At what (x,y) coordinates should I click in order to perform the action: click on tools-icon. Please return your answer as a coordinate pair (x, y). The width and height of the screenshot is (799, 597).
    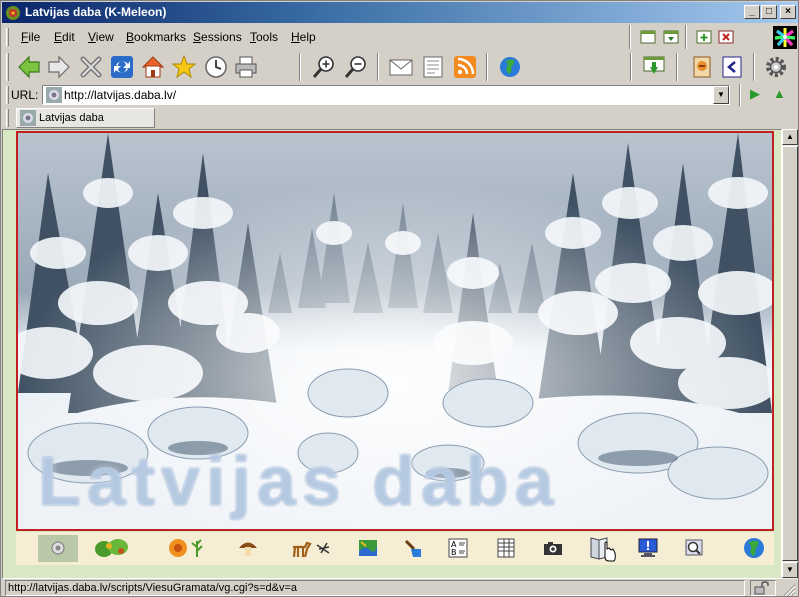
    Looking at the image, I should click on (413, 548).